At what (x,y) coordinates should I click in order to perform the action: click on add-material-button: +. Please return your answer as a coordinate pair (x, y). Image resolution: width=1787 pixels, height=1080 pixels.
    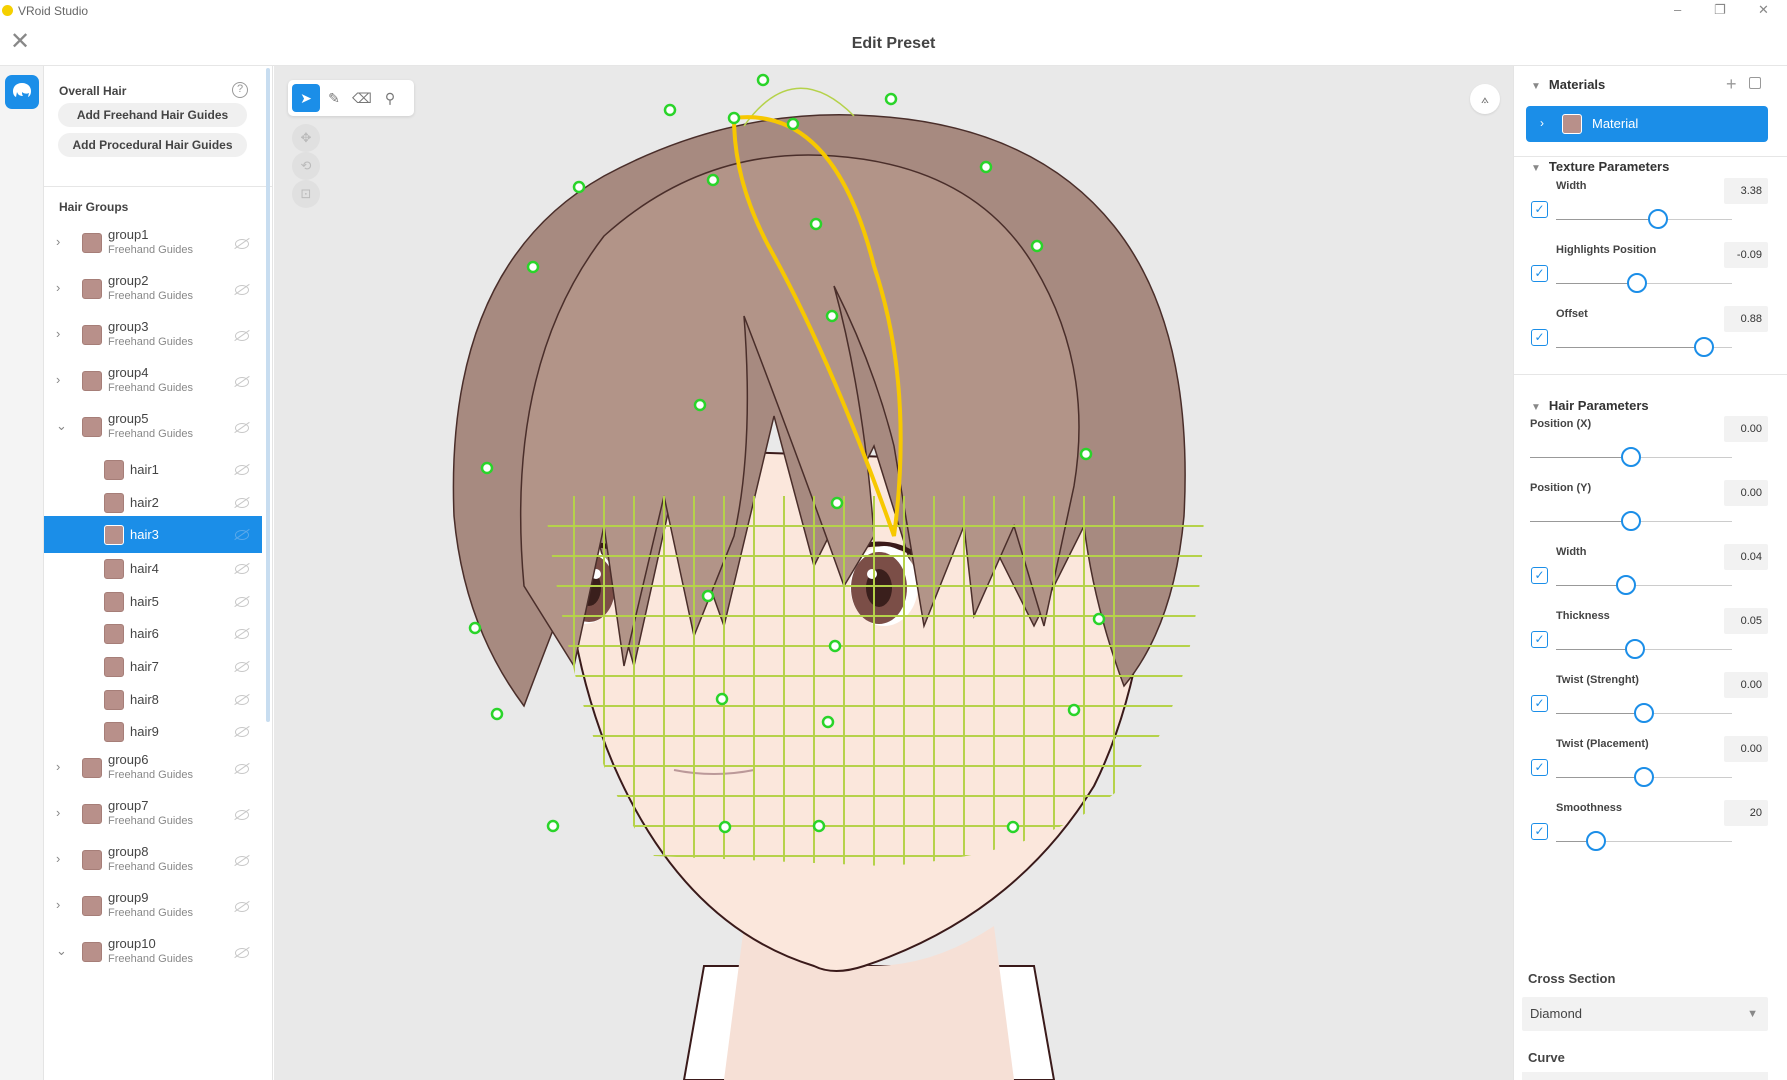
    Looking at the image, I should click on (1731, 84).